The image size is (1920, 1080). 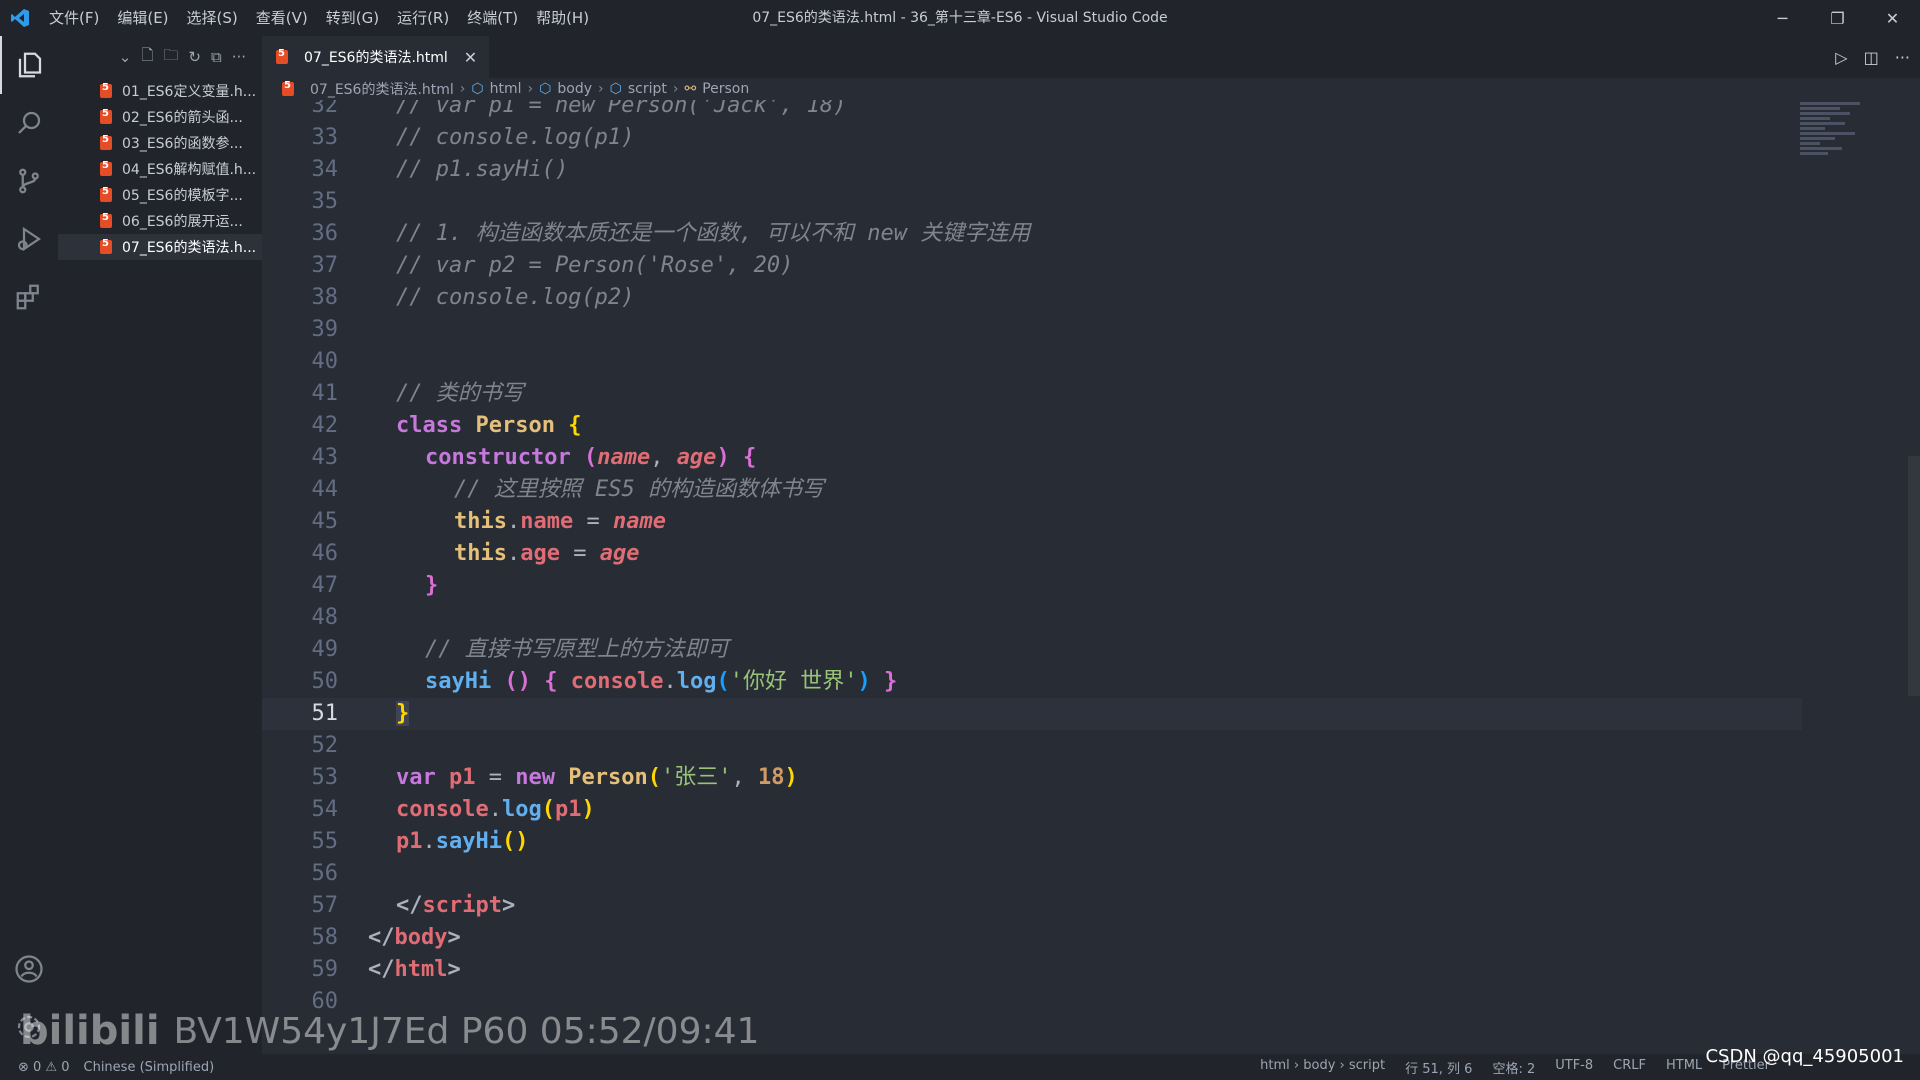 What do you see at coordinates (29, 123) in the screenshot?
I see `search-icon` at bounding box center [29, 123].